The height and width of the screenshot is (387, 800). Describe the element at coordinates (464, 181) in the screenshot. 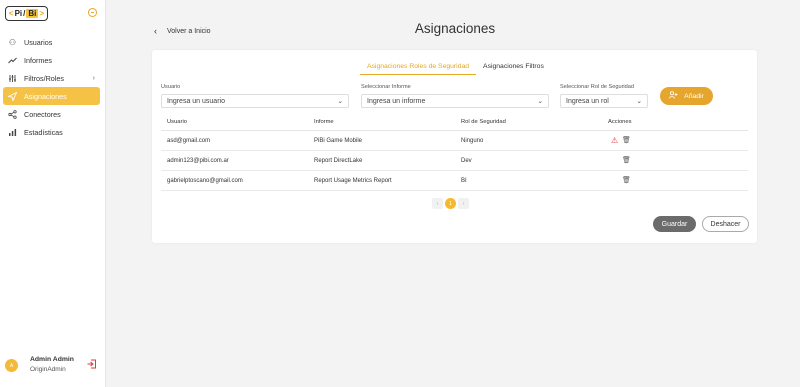

I see `cell-rol: BI` at that location.